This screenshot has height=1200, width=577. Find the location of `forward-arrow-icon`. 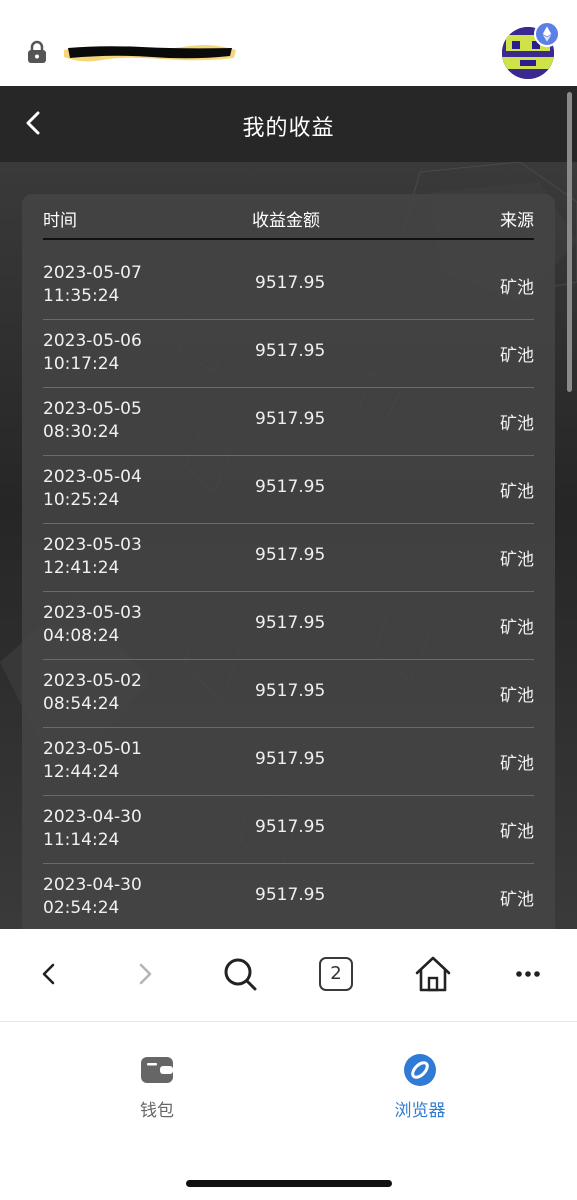

forward-arrow-icon is located at coordinates (145, 974).